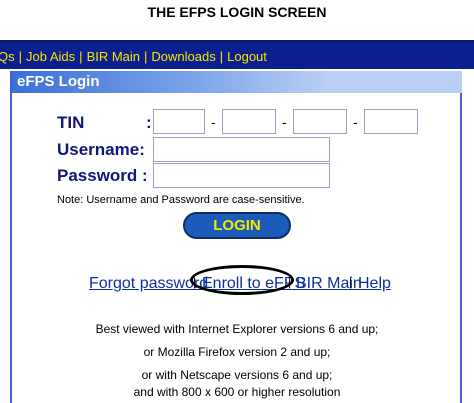 The height and width of the screenshot is (403, 474). I want to click on nav-item-faqs: Qs, so click(7, 56).